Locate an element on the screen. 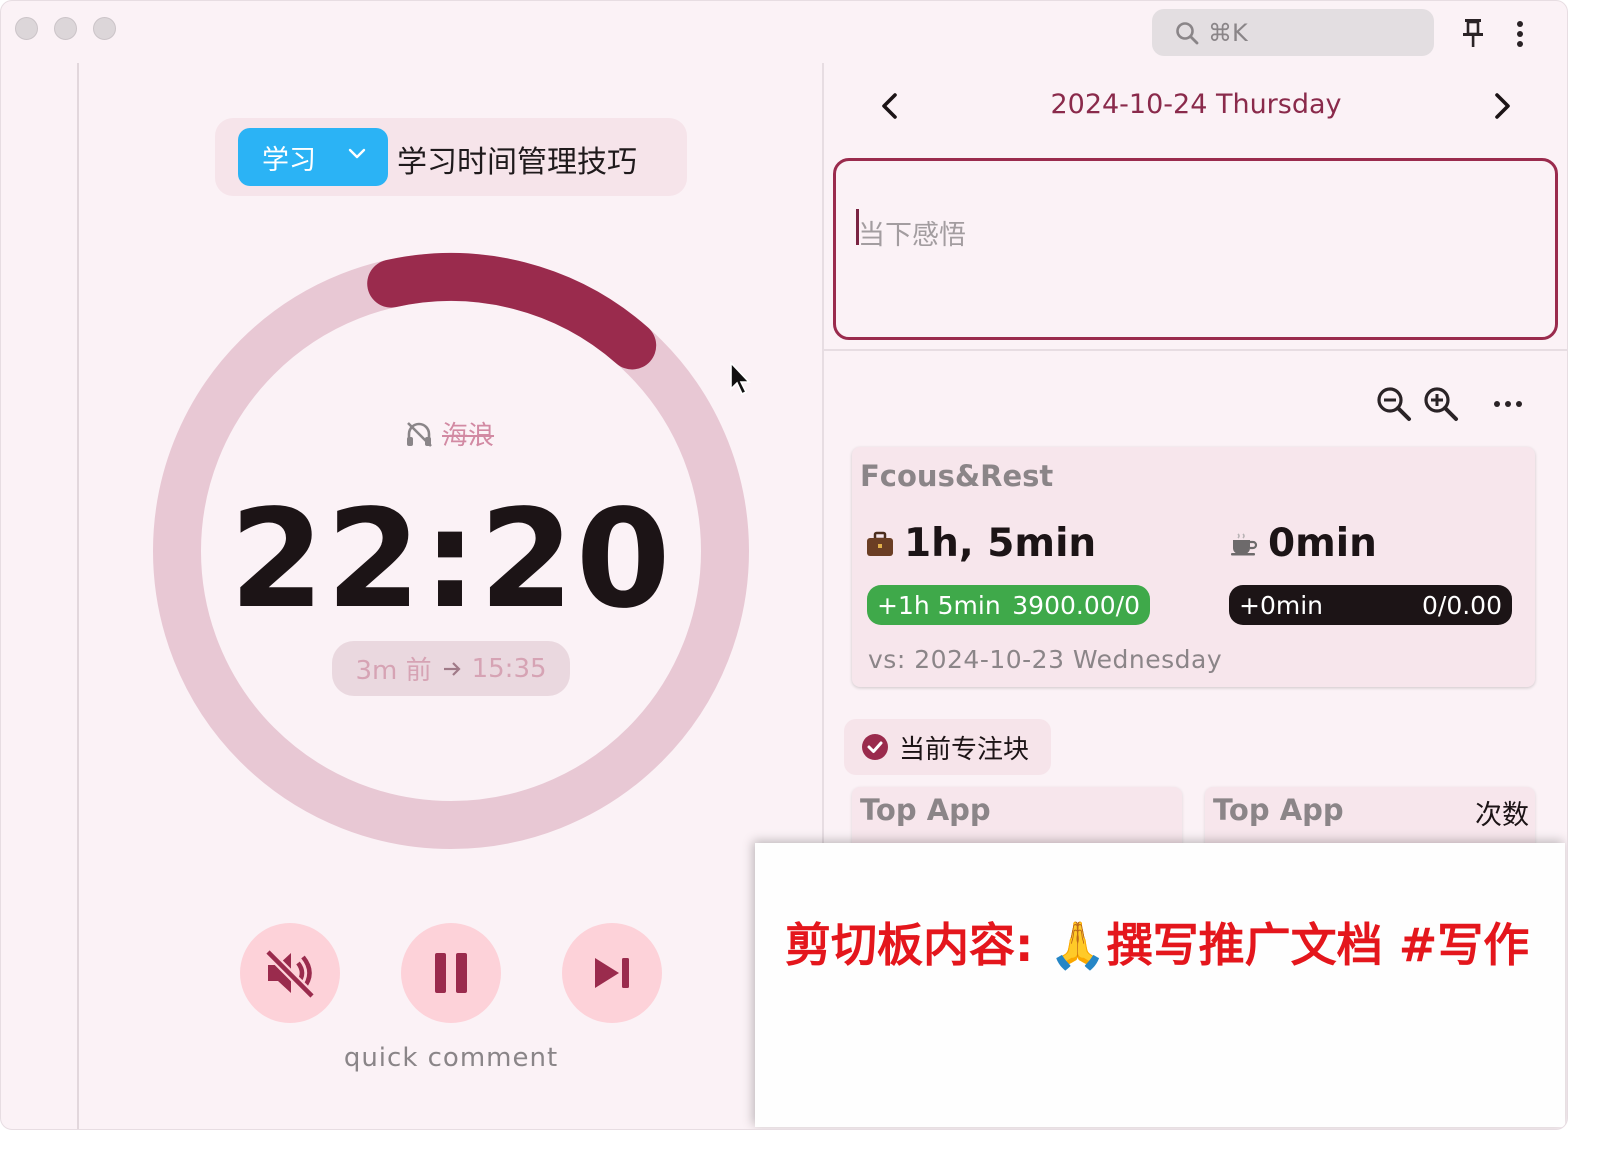 This screenshot has height=1154, width=1602. category-dropdown: 学习 is located at coordinates (313, 157).